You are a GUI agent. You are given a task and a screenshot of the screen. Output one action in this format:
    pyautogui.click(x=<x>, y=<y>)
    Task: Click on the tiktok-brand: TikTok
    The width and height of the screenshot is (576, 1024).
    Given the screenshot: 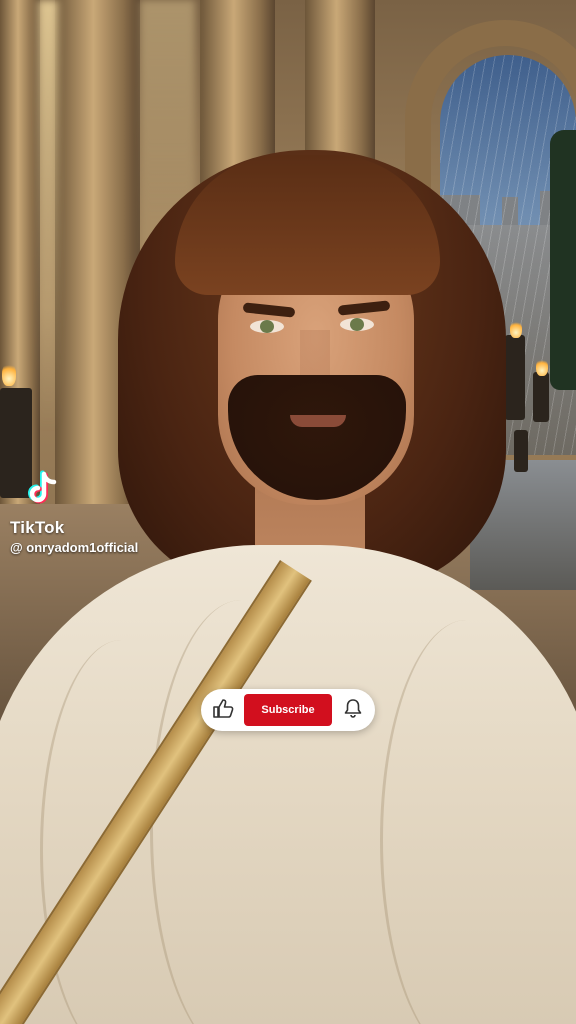 What is the action you would take?
    pyautogui.click(x=37, y=527)
    